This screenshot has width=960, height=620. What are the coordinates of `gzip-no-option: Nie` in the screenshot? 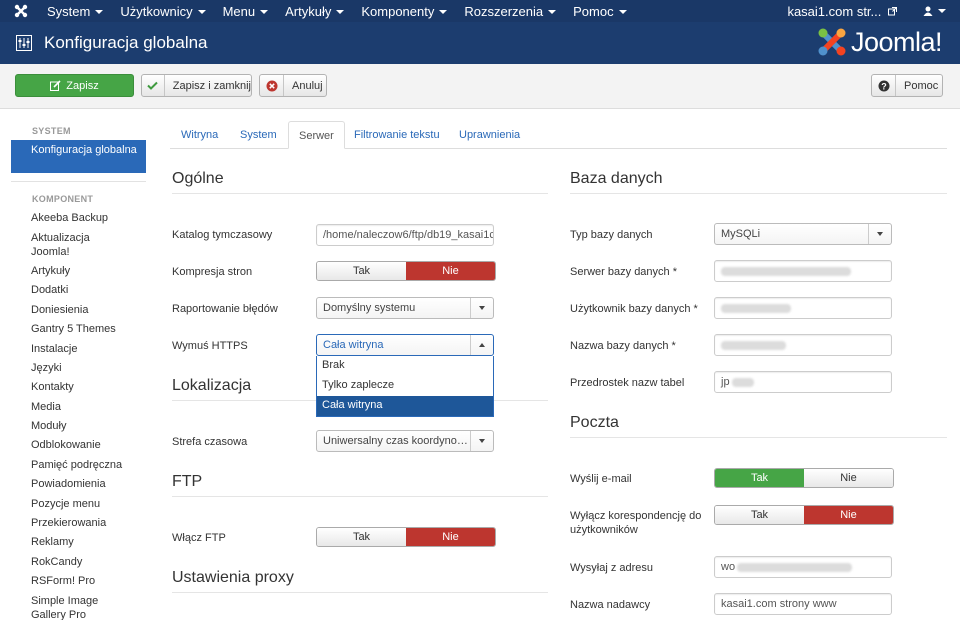 It's located at (450, 271).